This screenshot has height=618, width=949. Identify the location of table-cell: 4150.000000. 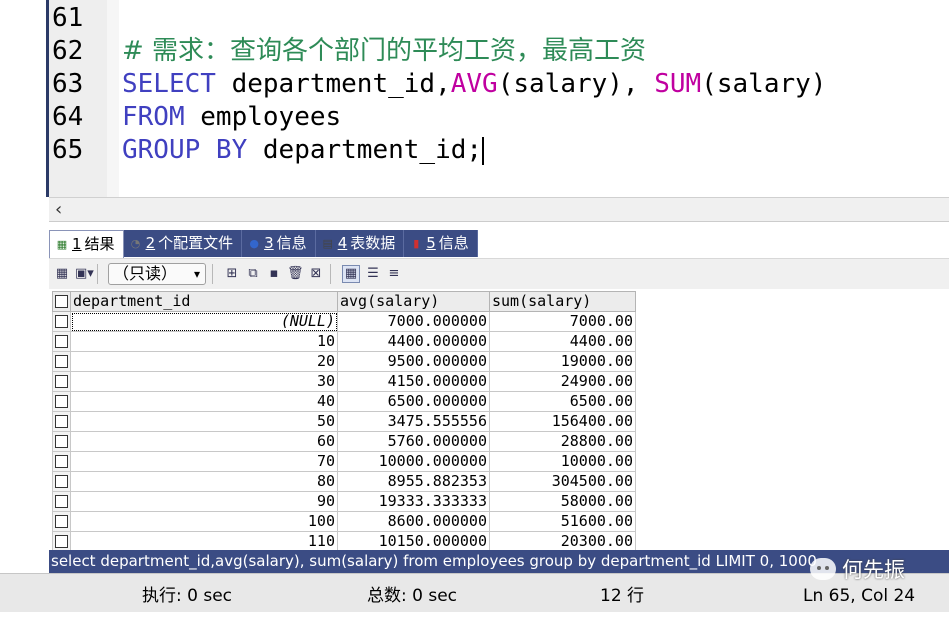
(413, 381).